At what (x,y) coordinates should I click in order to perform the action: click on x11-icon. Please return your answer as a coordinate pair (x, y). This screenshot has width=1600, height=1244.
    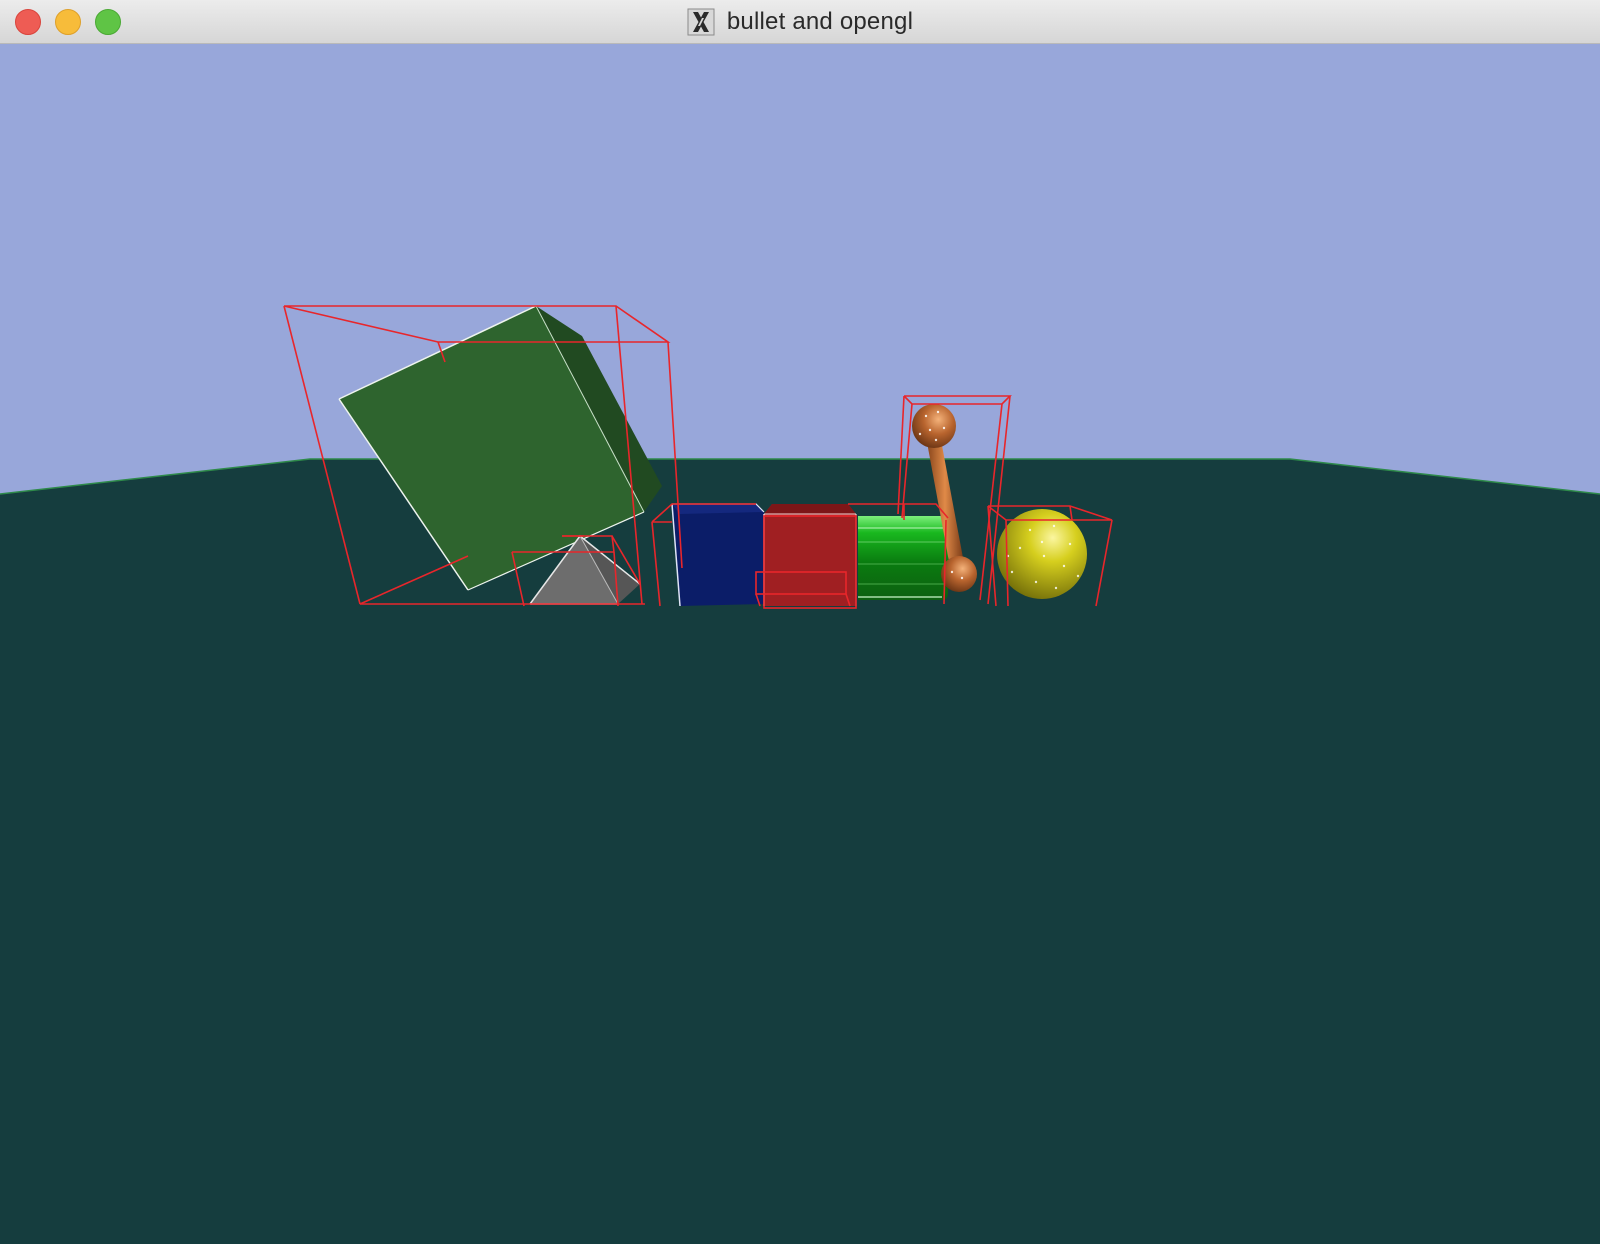
    Looking at the image, I should click on (701, 22).